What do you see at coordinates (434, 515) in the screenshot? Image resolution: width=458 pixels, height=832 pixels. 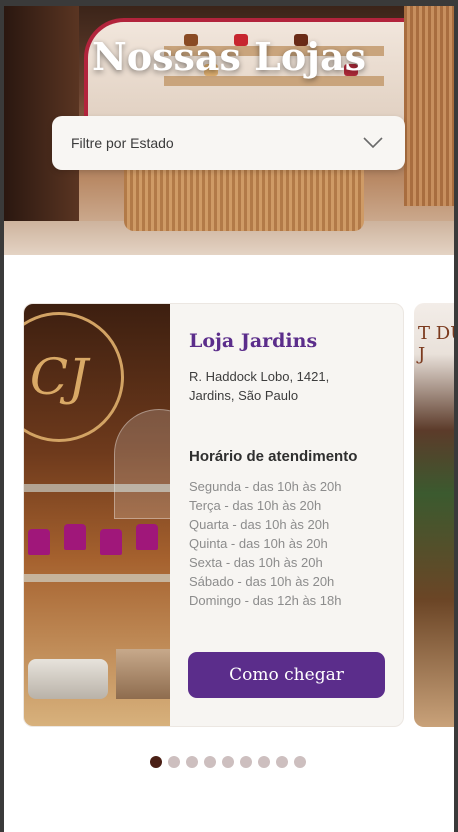 I see `next-store-card: T DU J` at bounding box center [434, 515].